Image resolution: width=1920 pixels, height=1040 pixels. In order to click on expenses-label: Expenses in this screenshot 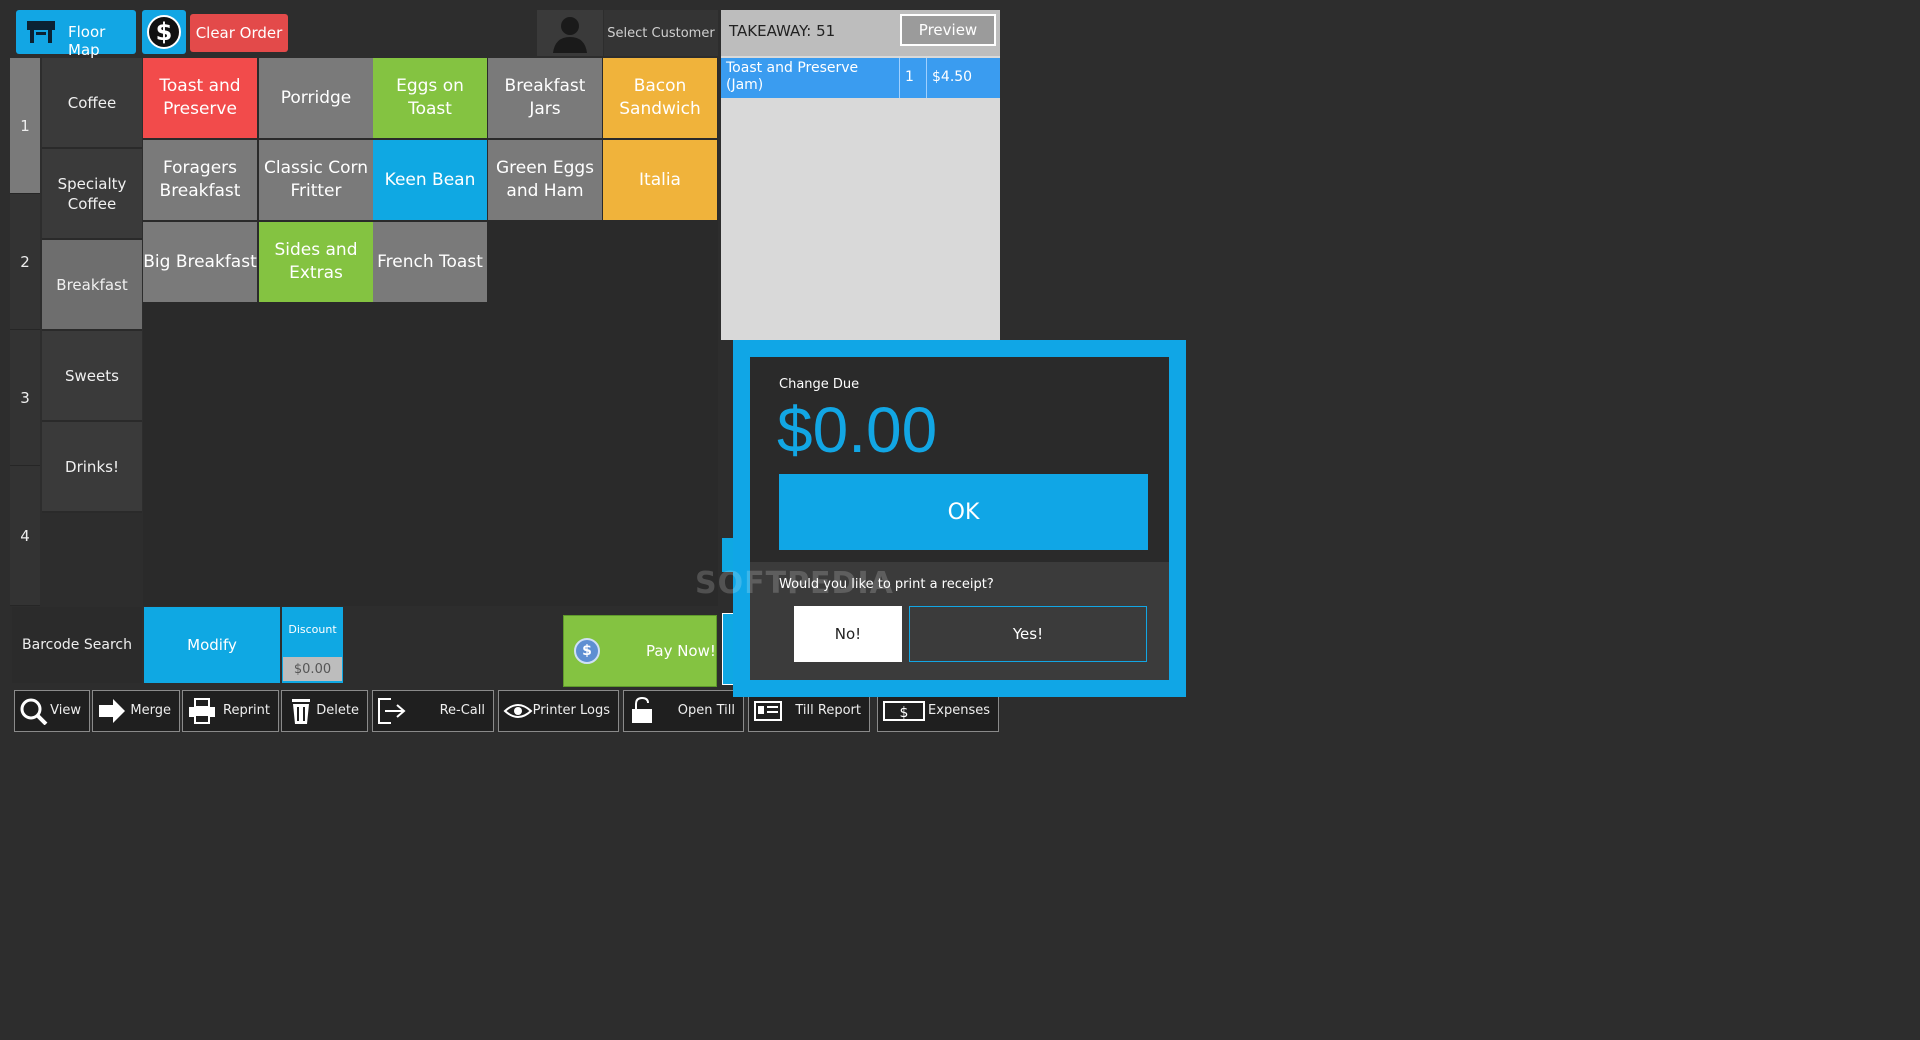, I will do `click(959, 710)`.